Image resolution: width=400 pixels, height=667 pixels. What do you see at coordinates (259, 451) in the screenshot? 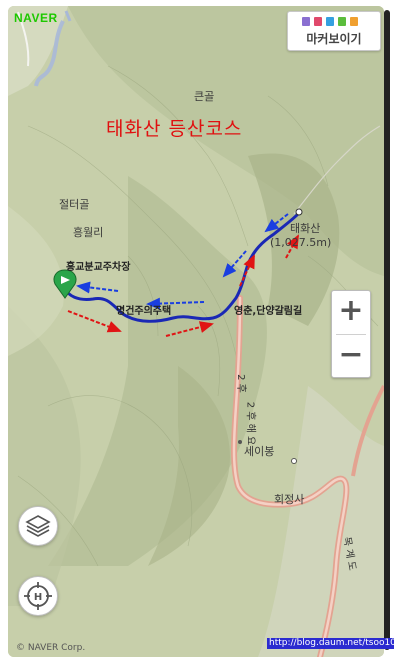
I see `label-seiibong: 세이봉` at bounding box center [259, 451].